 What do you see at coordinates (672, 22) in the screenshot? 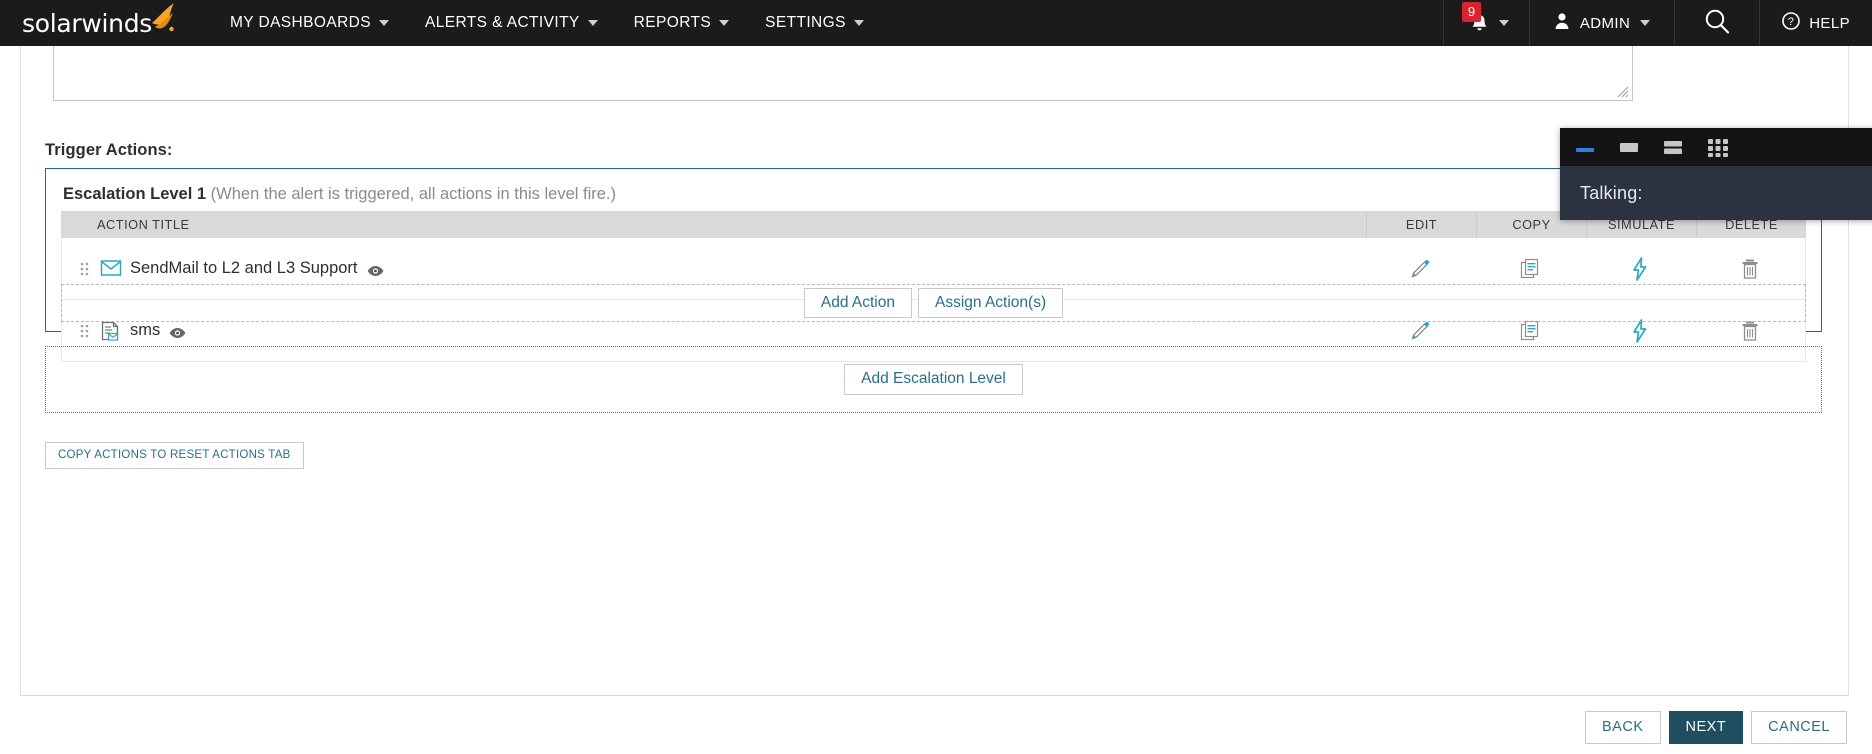
I see `nav-item-label: REPORTS` at bounding box center [672, 22].